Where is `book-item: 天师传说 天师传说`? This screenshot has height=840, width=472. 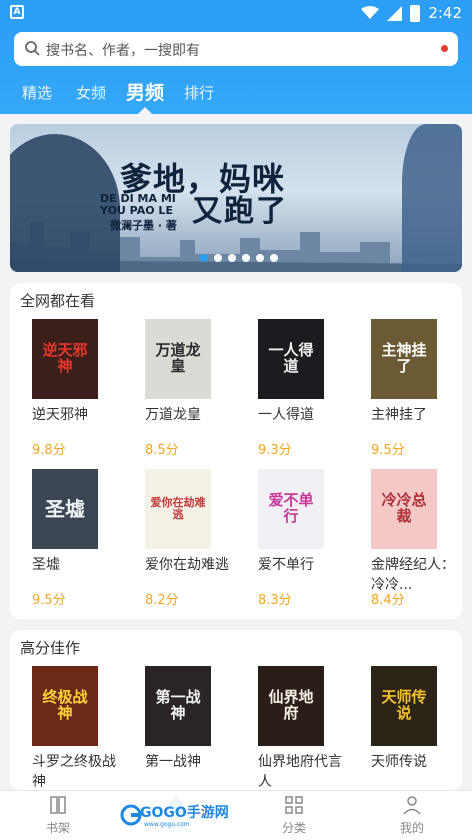 book-item: 天师传说 天师传说 is located at coordinates (409, 728).